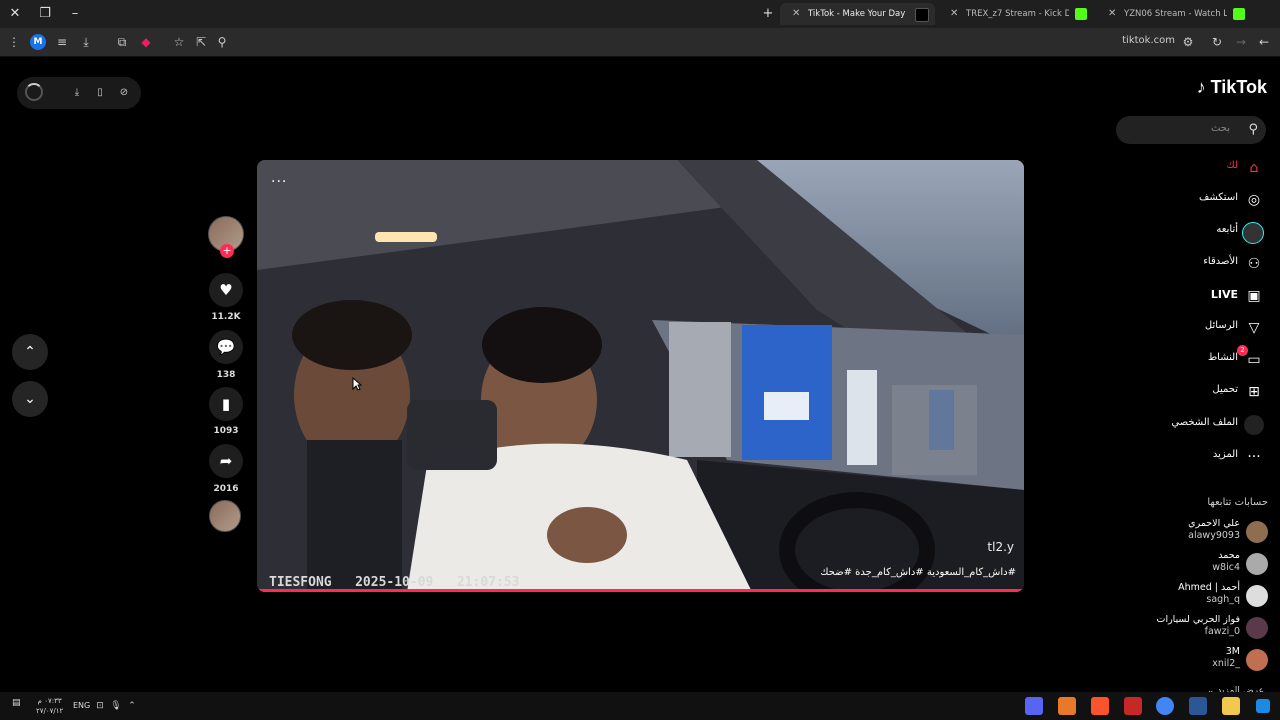 This screenshot has height=720, width=1280. I want to click on mouse-cursor-icon, so click(357, 384).